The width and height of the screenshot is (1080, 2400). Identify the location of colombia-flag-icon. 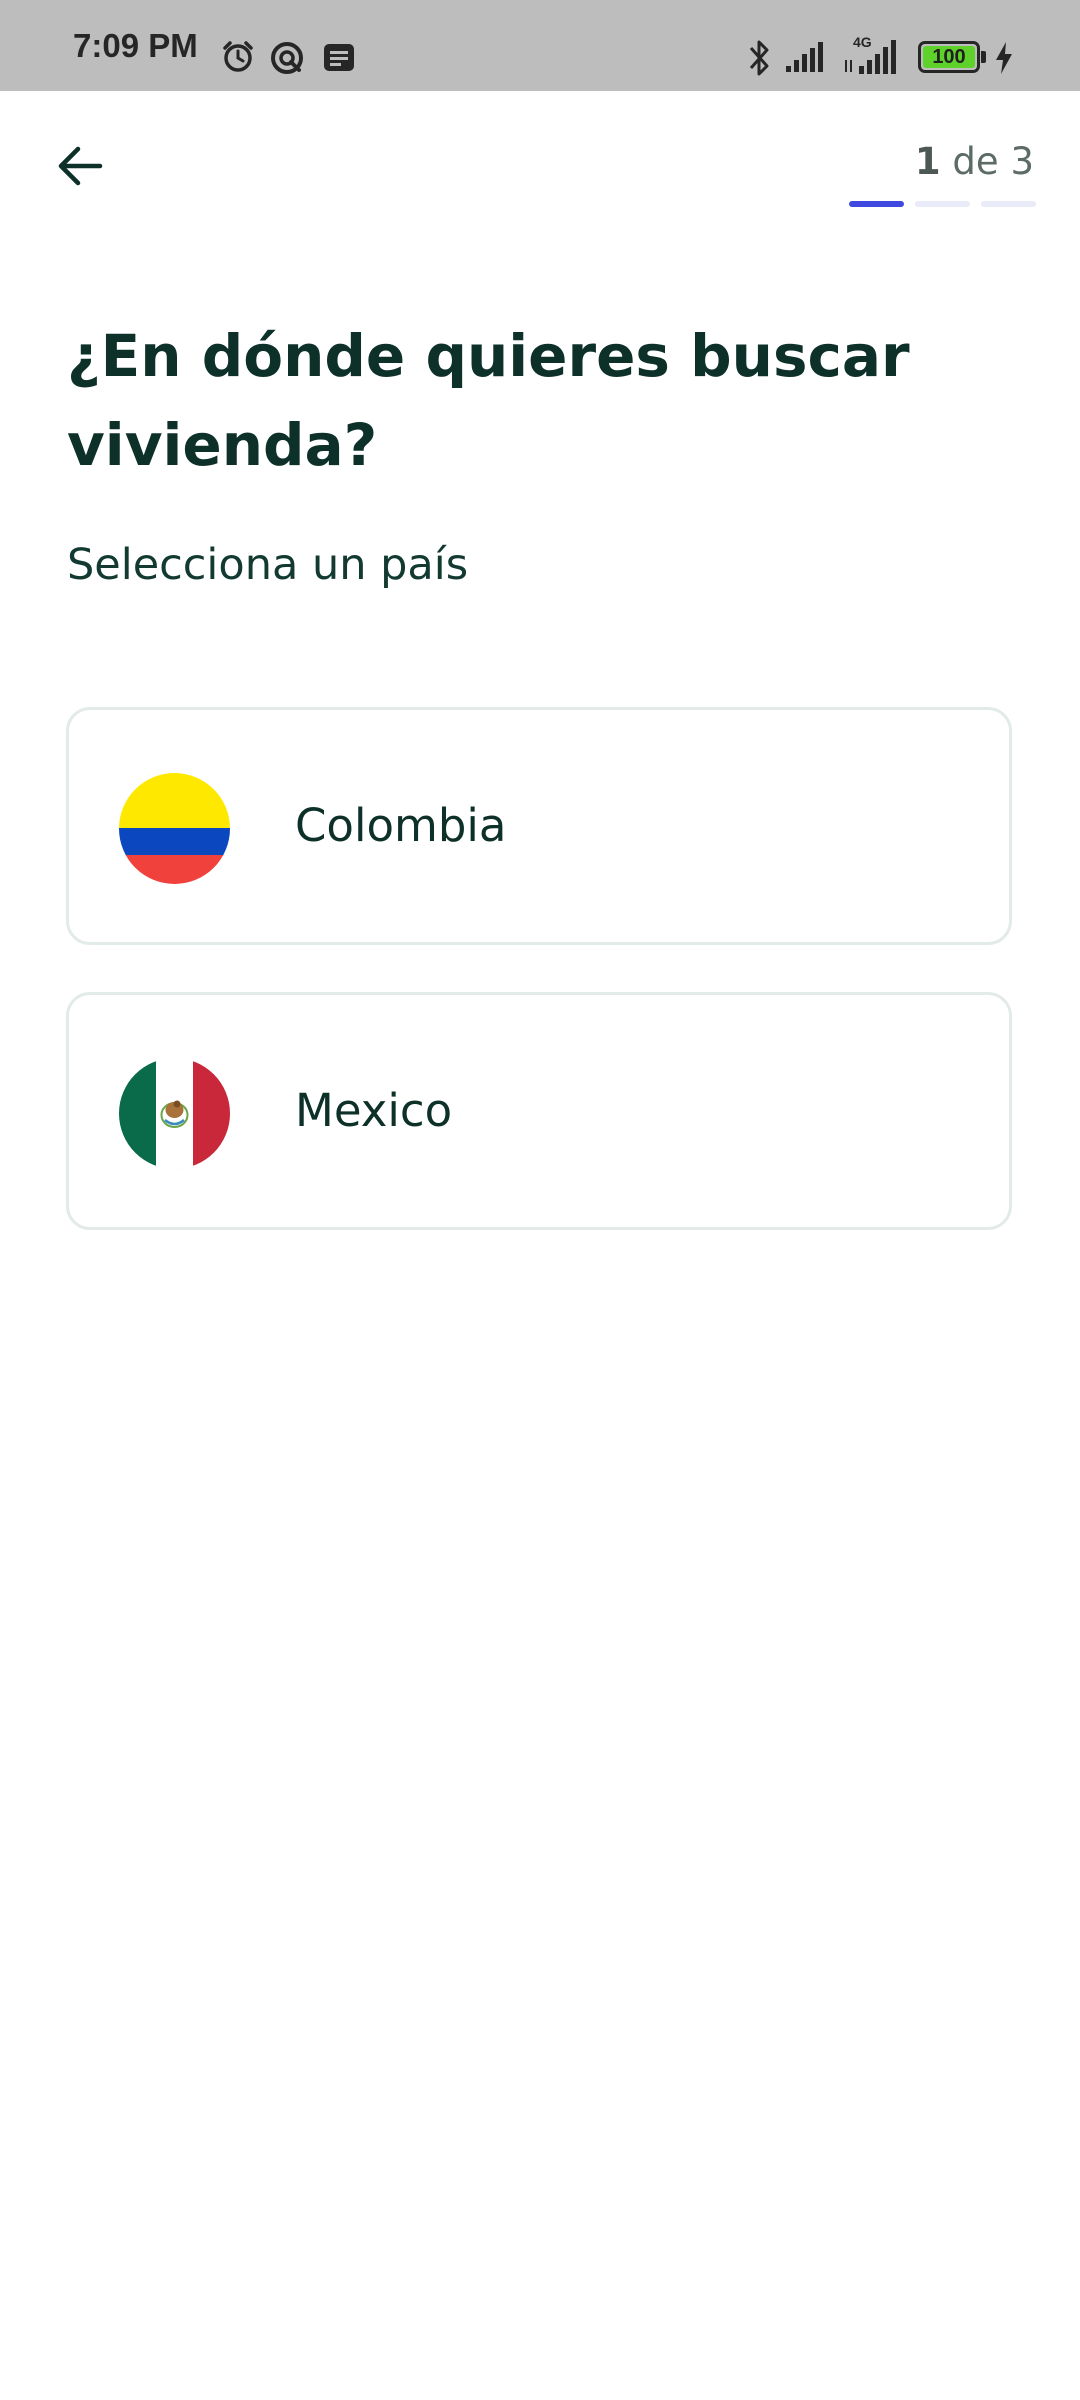
(174, 828).